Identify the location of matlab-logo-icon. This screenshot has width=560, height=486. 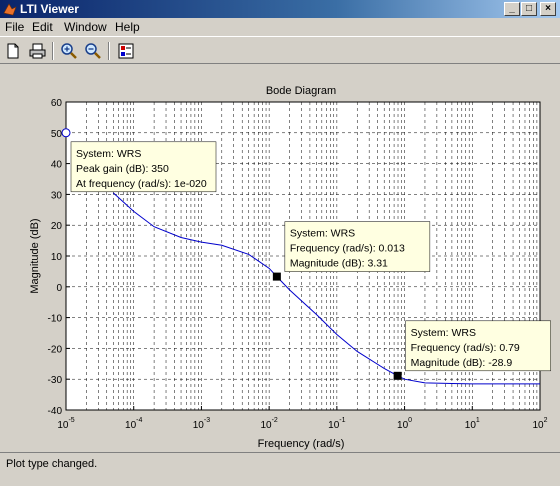
(10, 9).